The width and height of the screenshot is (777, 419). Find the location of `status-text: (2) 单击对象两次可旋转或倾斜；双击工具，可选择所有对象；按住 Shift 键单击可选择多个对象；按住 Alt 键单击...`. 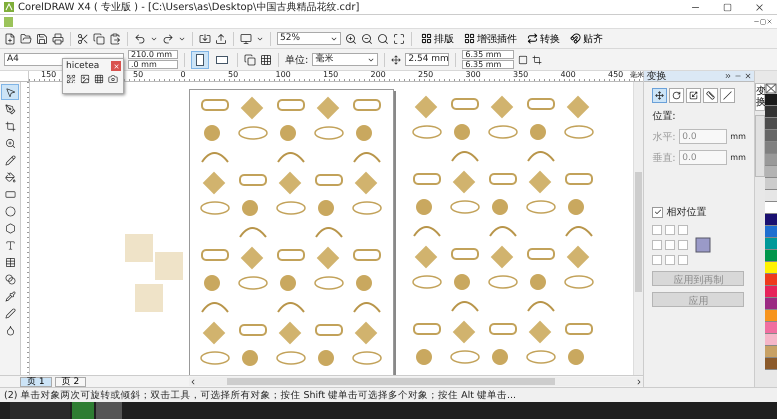

status-text: (2) 单击对象两次可旋转或倾斜；双击工具，可选择所有对象；按住 Shift 键单击可选择多个对象；按住 Alt 键单击... is located at coordinates (260, 395).